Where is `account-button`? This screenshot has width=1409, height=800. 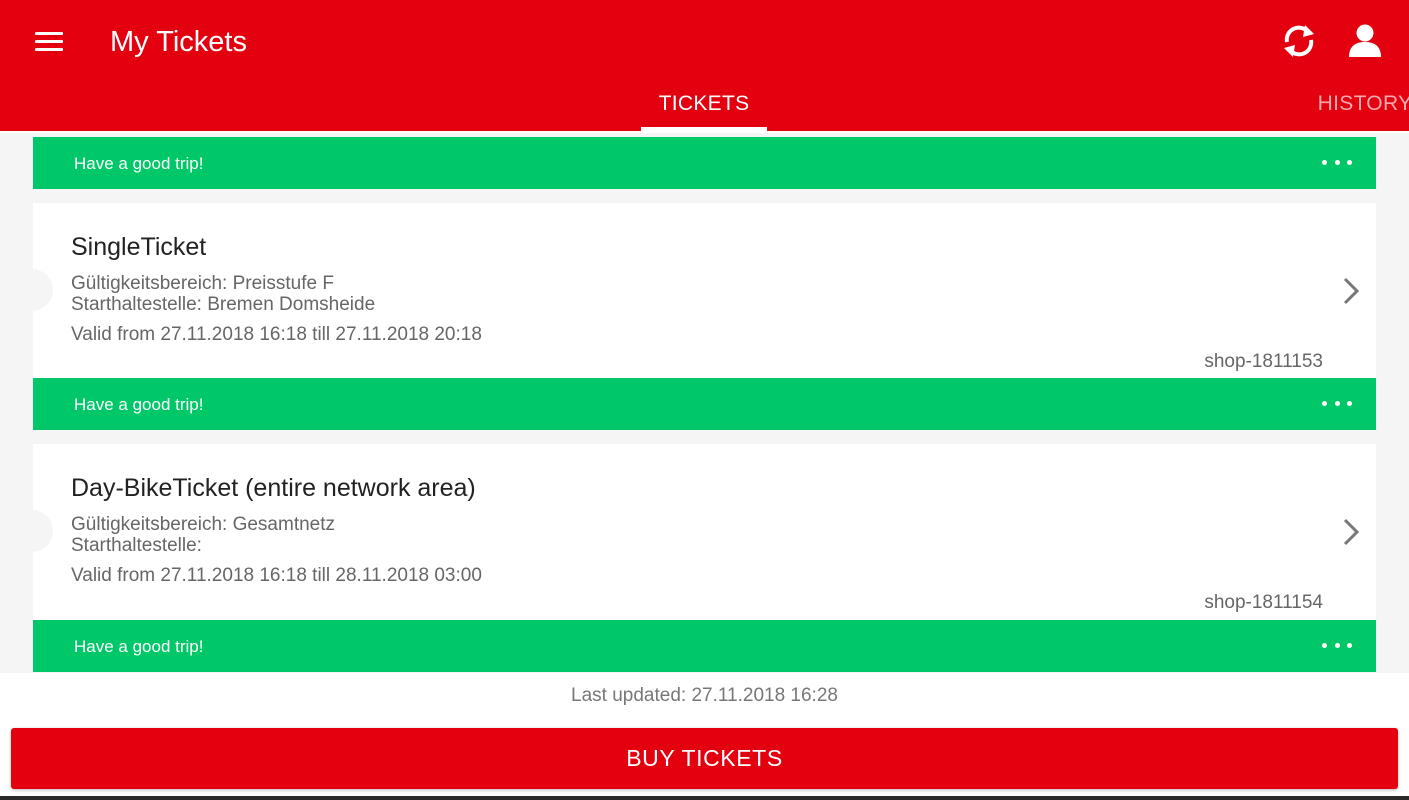 account-button is located at coordinates (1365, 41).